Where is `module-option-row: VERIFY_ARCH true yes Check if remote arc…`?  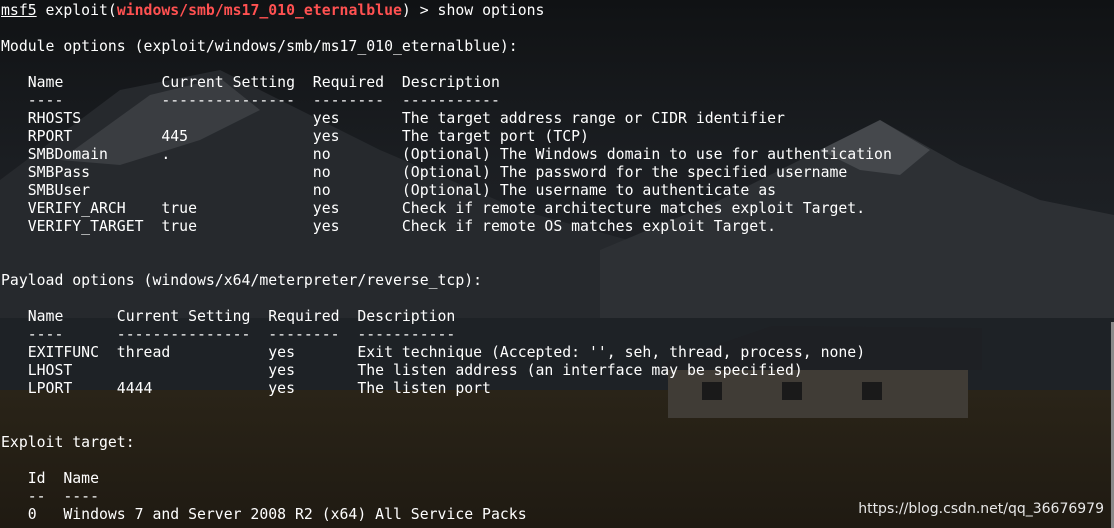 module-option-row: VERIFY_ARCH true yes Check if remote arc… is located at coordinates (433, 208).